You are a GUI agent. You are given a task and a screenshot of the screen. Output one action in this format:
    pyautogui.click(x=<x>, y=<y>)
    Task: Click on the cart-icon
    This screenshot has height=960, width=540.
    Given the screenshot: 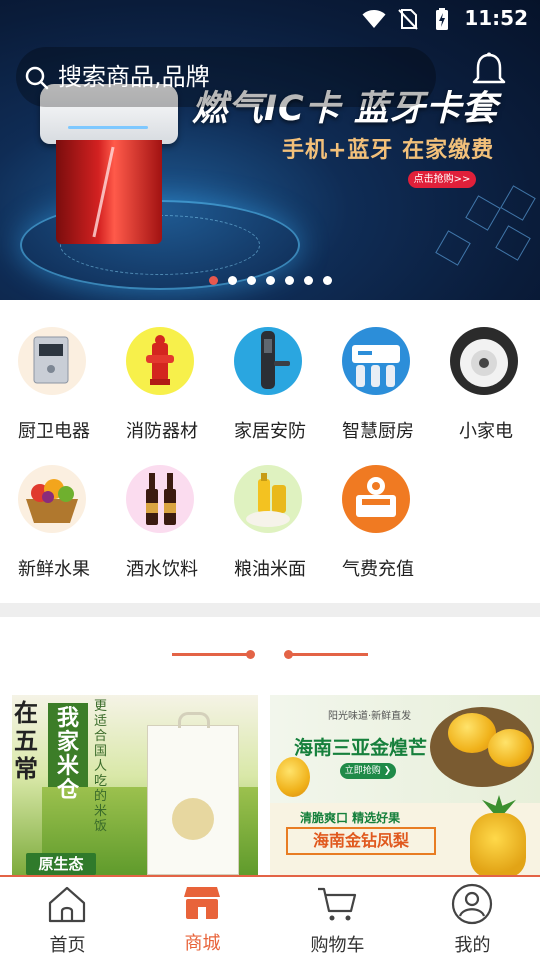 What is the action you would take?
    pyautogui.click(x=337, y=904)
    